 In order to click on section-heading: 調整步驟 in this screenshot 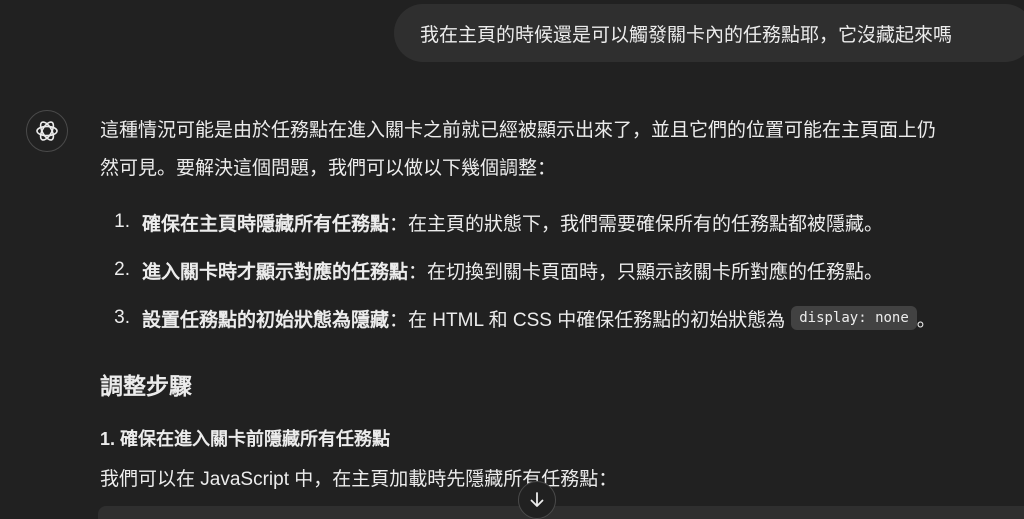, I will do `click(146, 386)`.